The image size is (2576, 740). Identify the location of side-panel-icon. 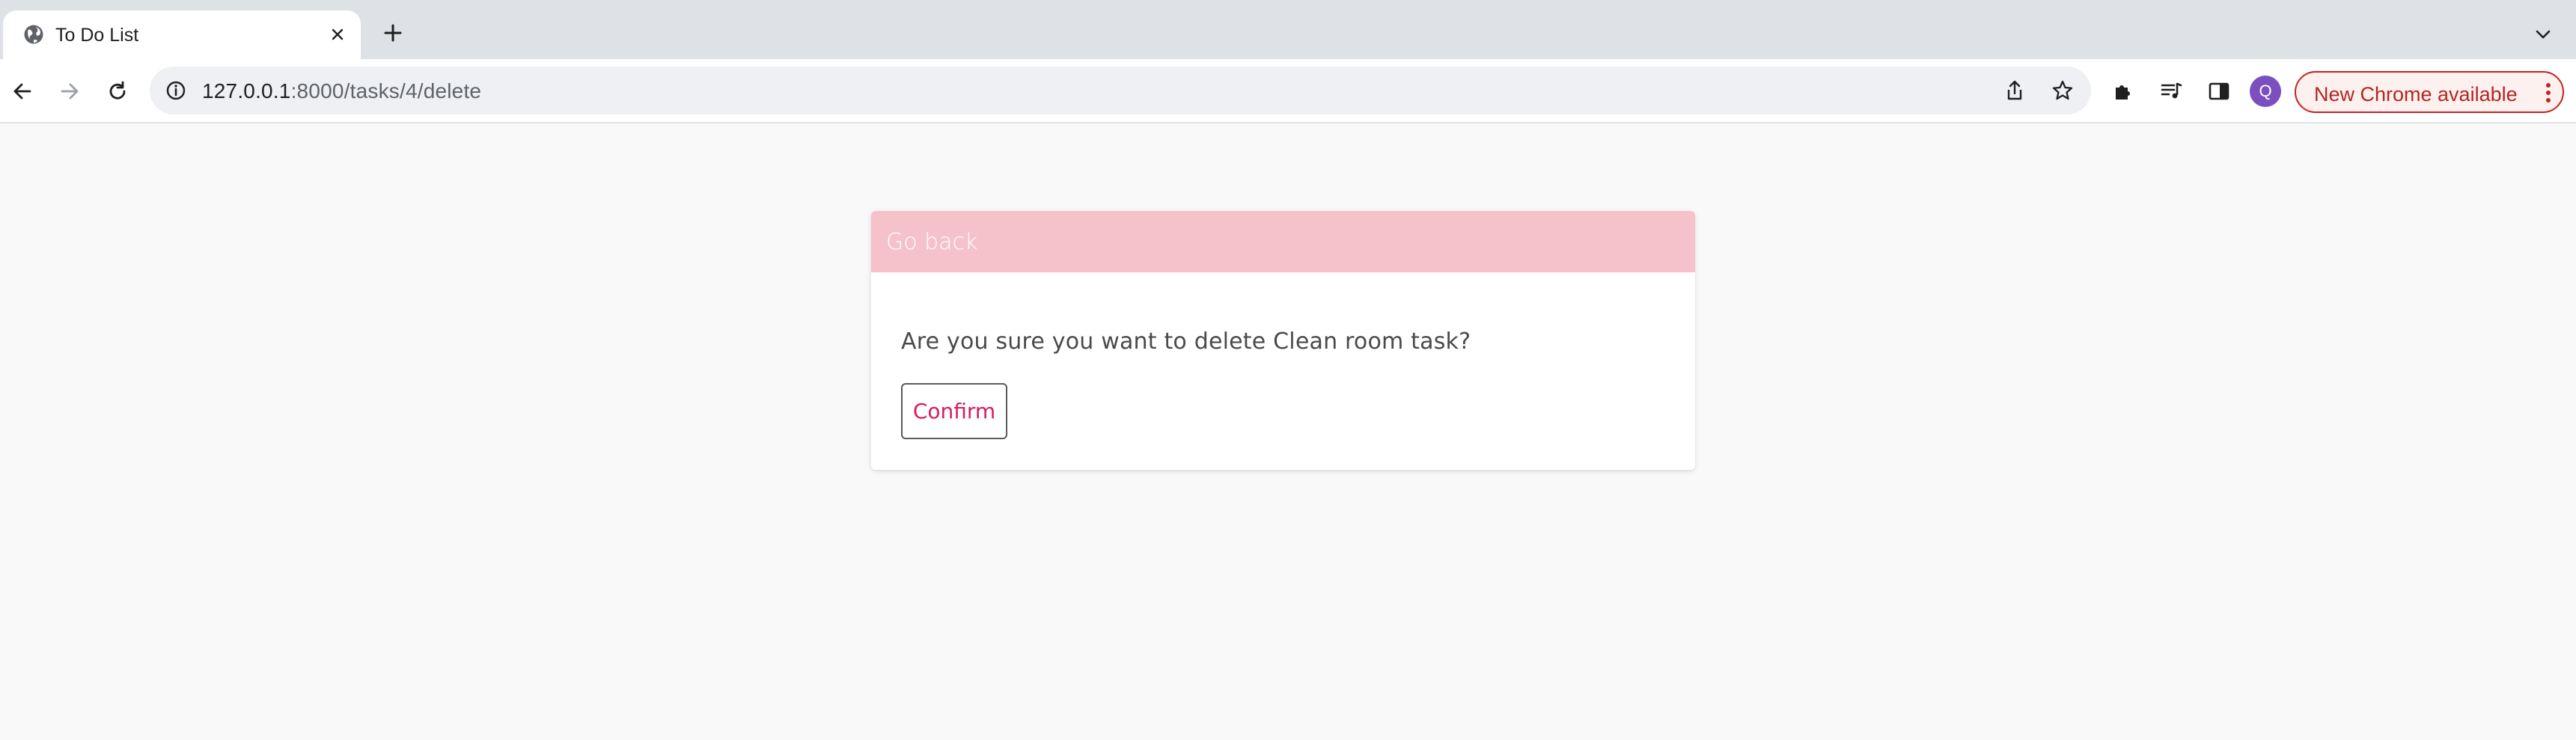
(2219, 91).